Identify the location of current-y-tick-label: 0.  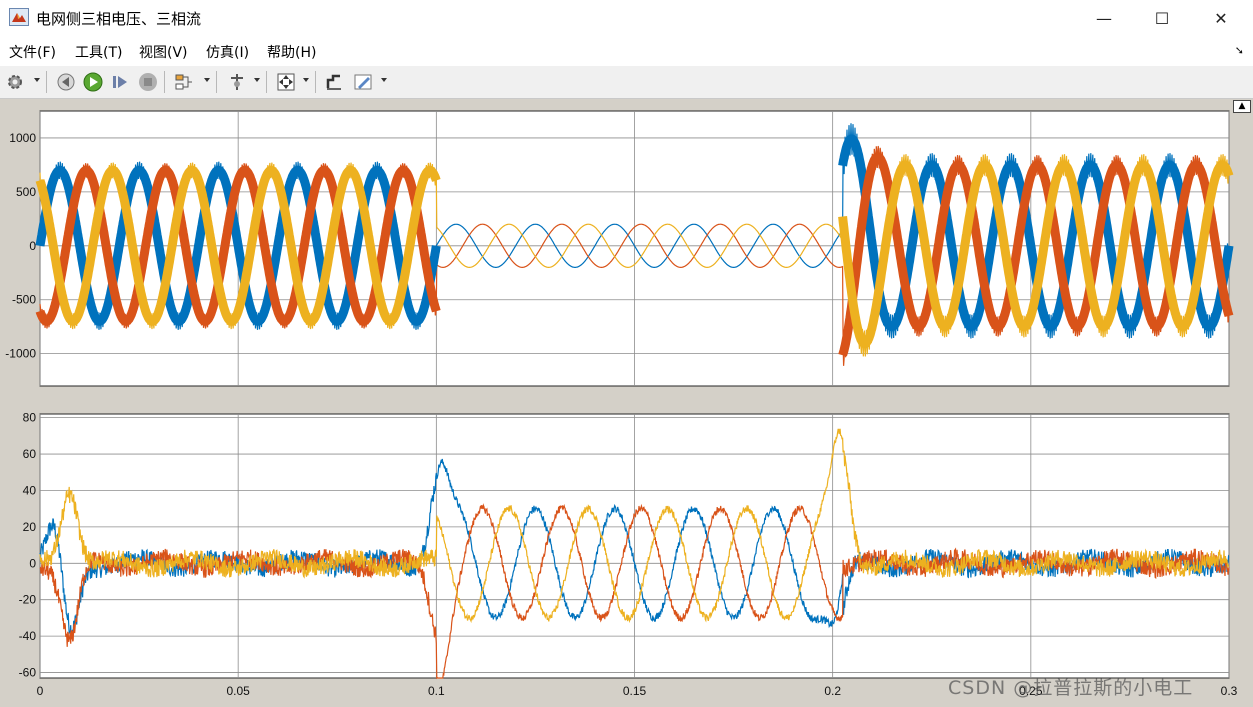
(32, 563).